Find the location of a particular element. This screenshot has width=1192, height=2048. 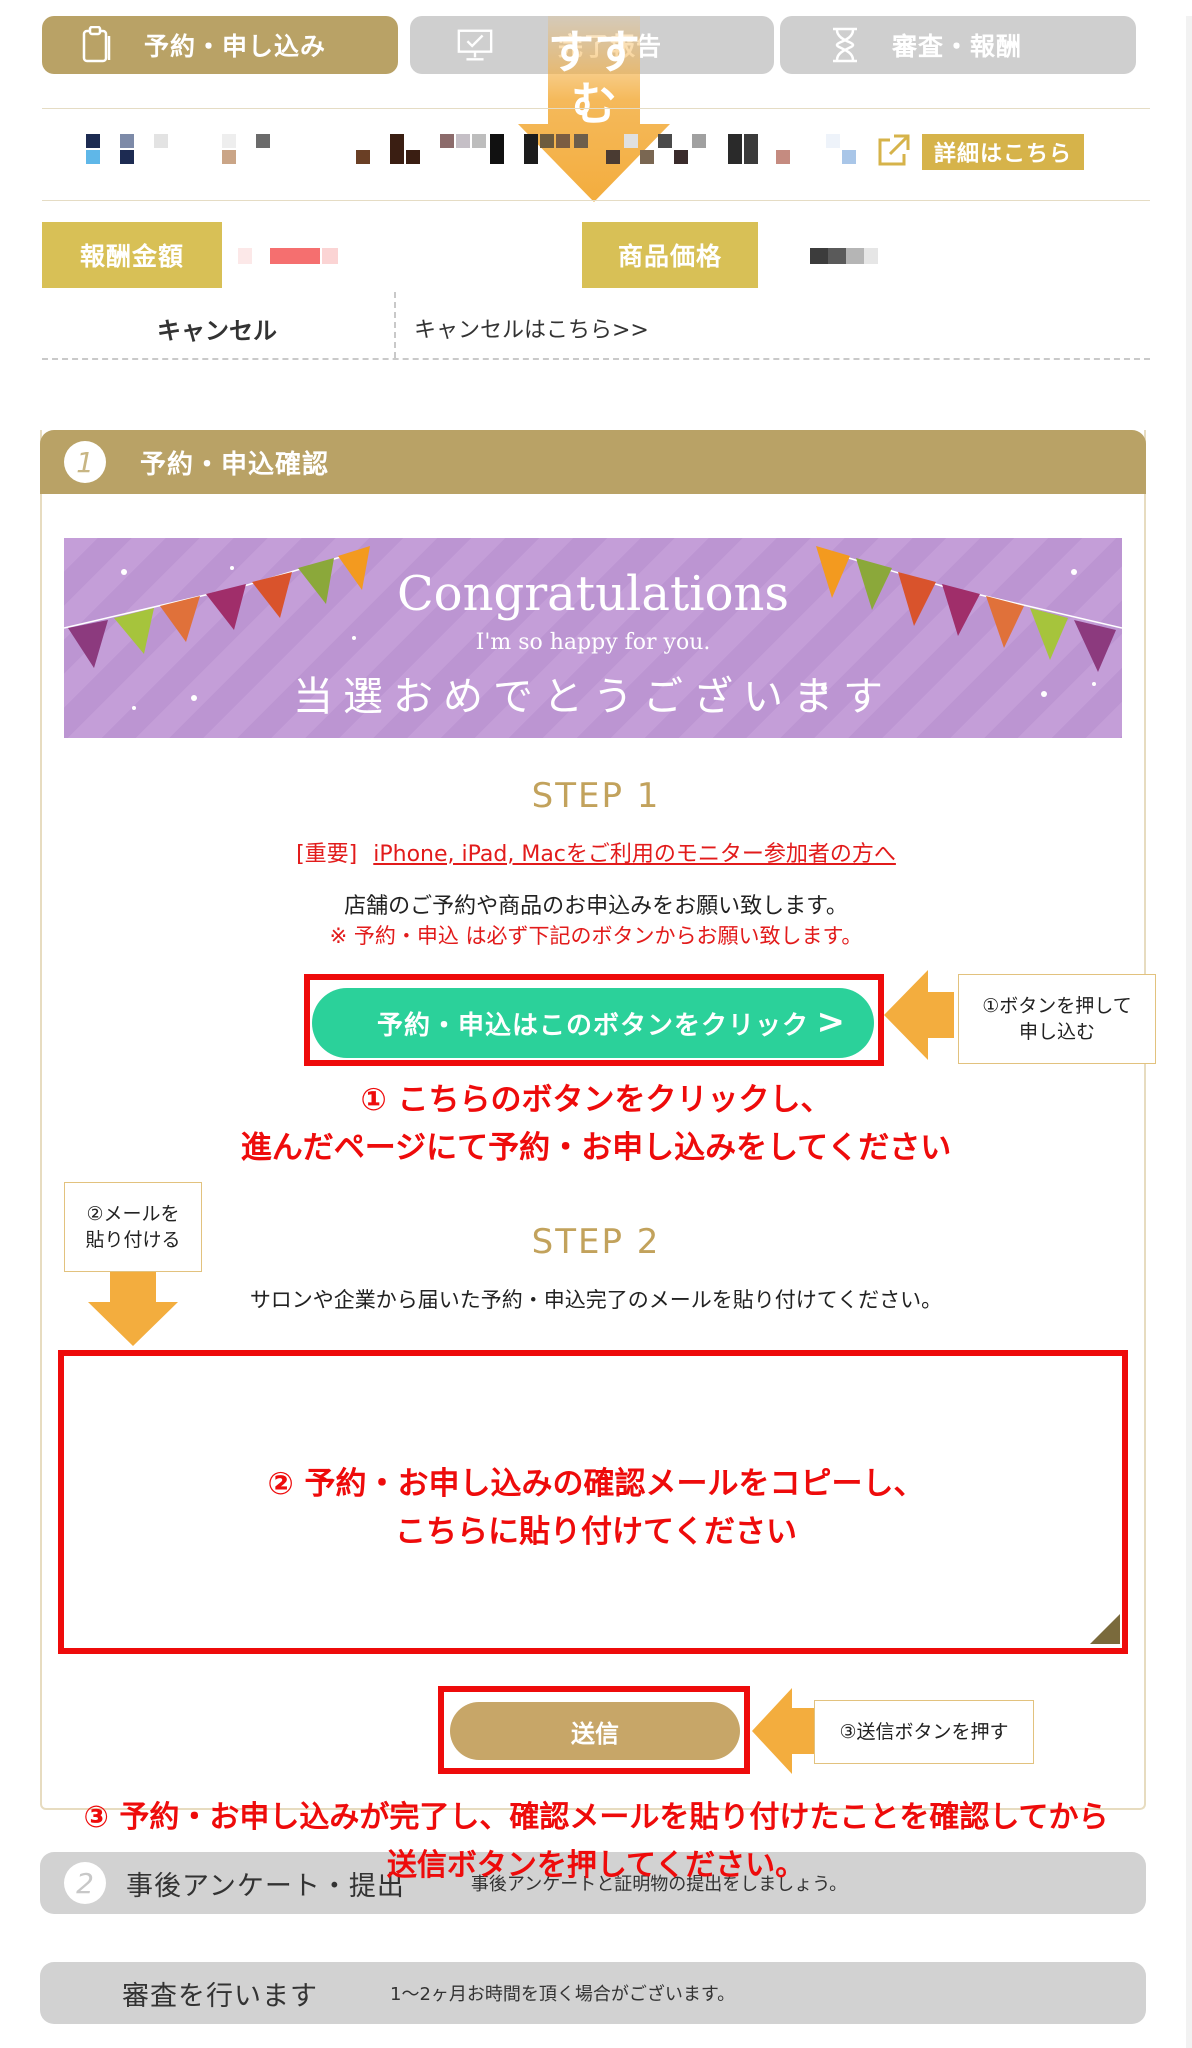

instruction-line: 進んだページにて予約・お申し込みをしてください is located at coordinates (596, 1148).